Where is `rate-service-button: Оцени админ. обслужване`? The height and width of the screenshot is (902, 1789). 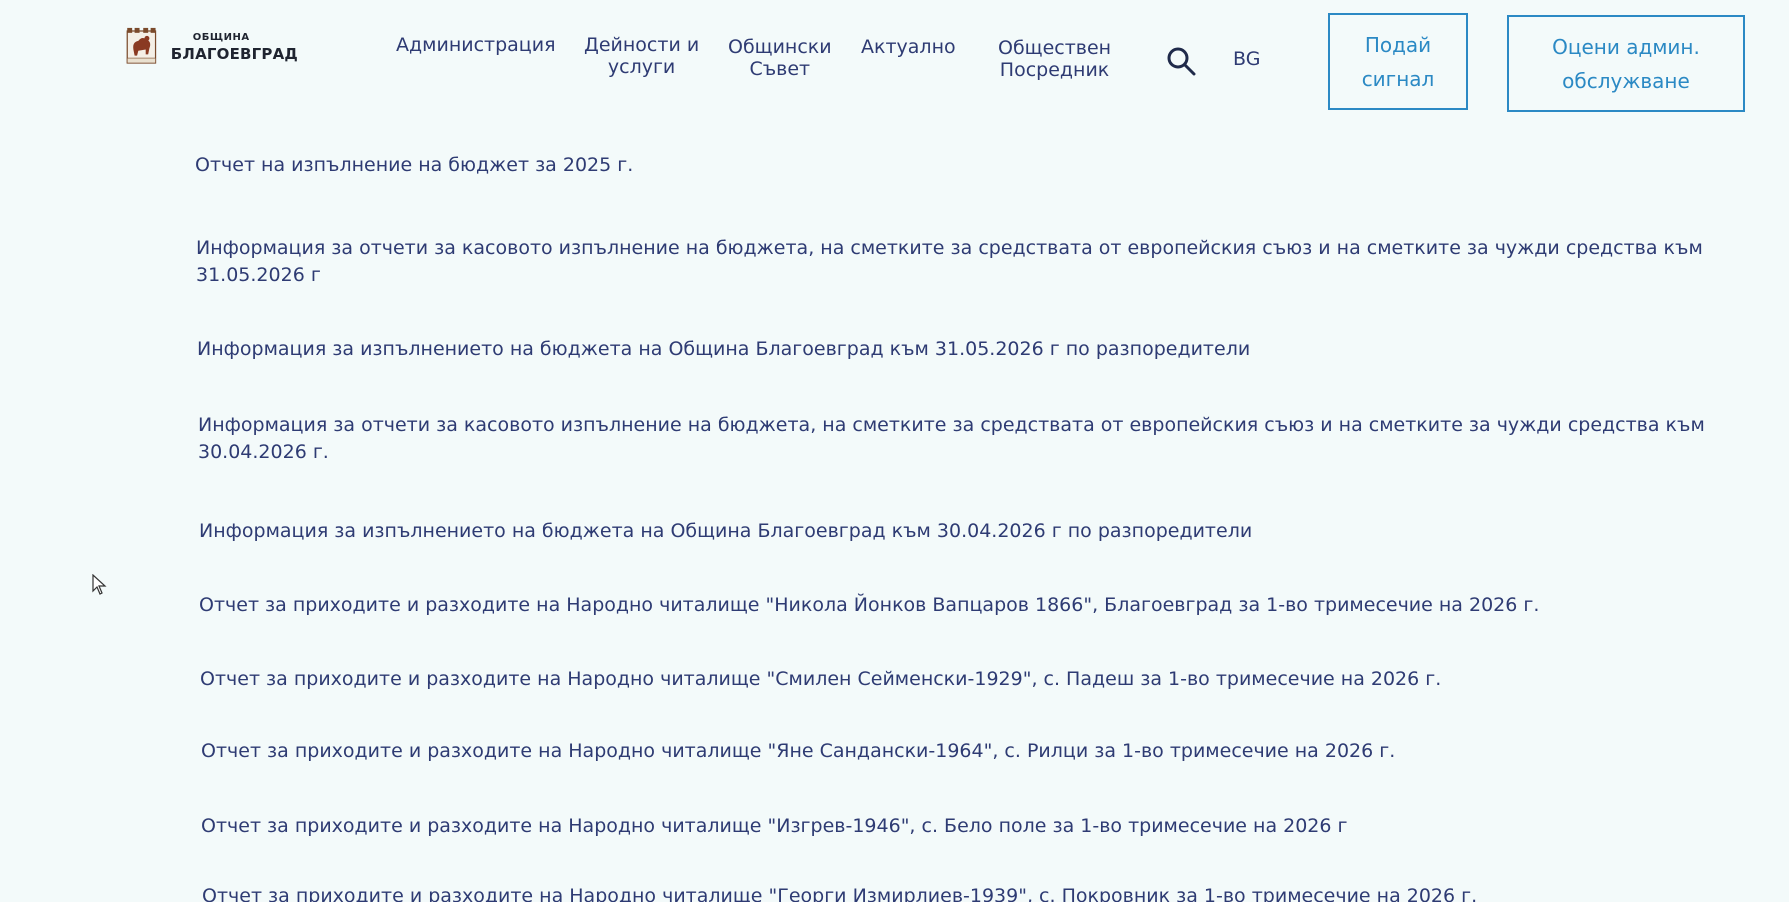
rate-service-button: Оцени админ. обслужване is located at coordinates (1626, 63).